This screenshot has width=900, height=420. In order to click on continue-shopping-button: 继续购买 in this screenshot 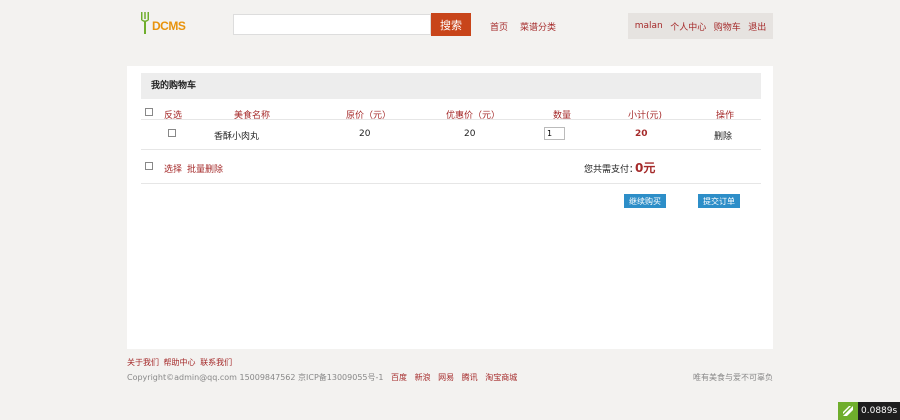, I will do `click(645, 201)`.